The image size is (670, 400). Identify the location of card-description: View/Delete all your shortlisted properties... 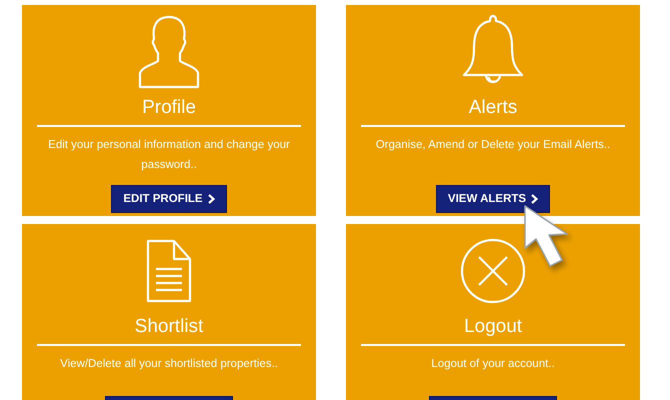
(169, 364).